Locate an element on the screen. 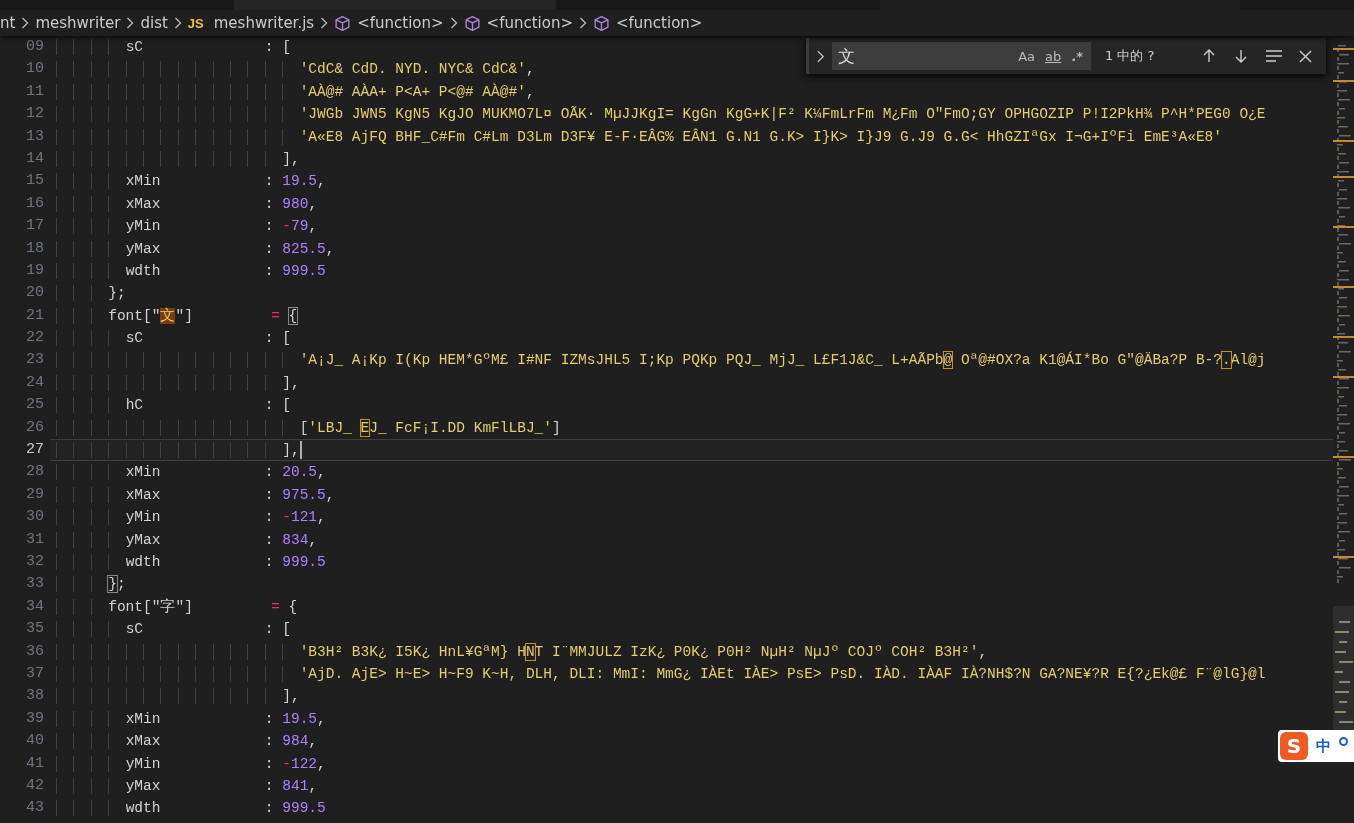  code-line: yMax : 834, is located at coordinates (691, 539).